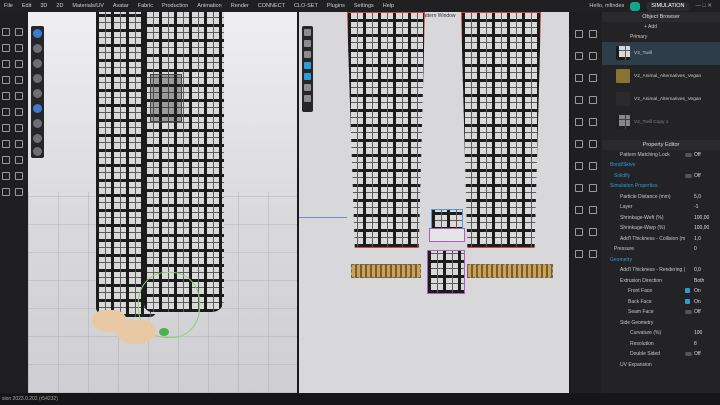 The width and height of the screenshot is (720, 405). What do you see at coordinates (661, 344) in the screenshot?
I see `resolution-row: Resolution 8` at bounding box center [661, 344].